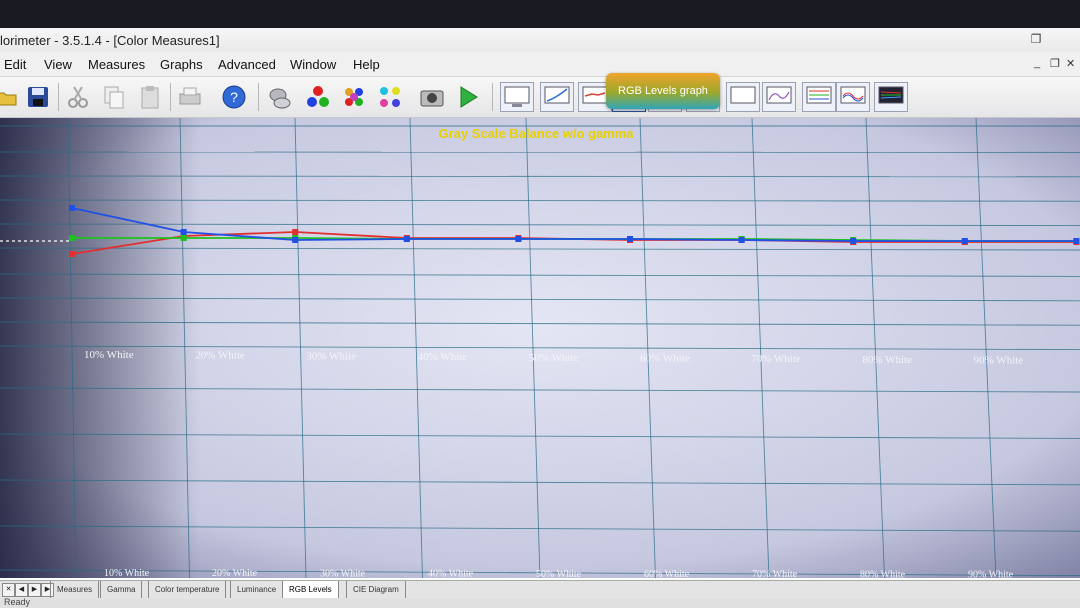  I want to click on menu-graphs: Graphs, so click(181, 64).